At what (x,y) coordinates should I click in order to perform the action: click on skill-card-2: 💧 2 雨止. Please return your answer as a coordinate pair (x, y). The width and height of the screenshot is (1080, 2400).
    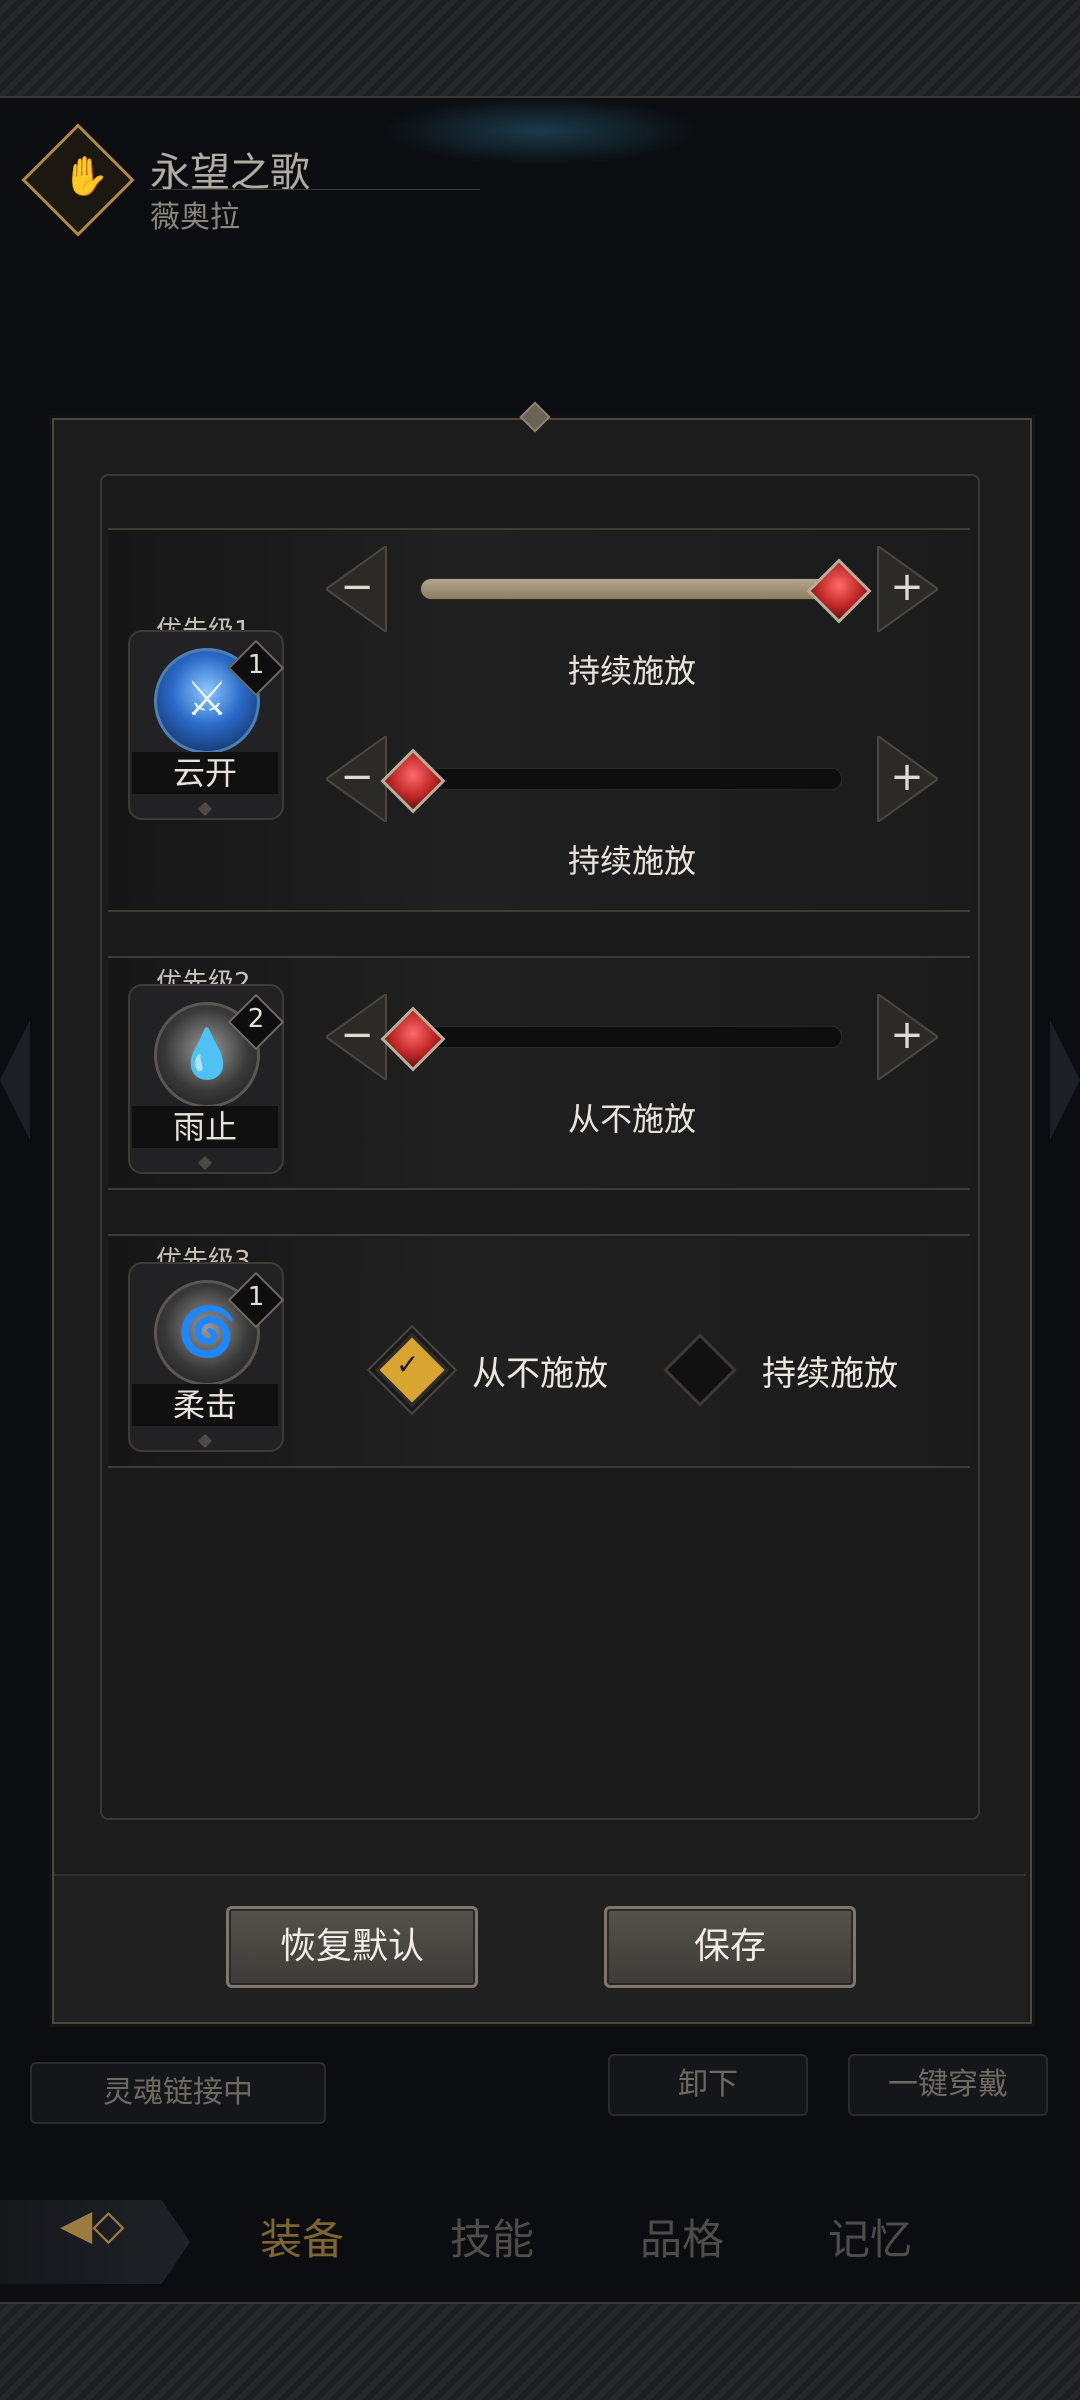
    Looking at the image, I should click on (206, 1079).